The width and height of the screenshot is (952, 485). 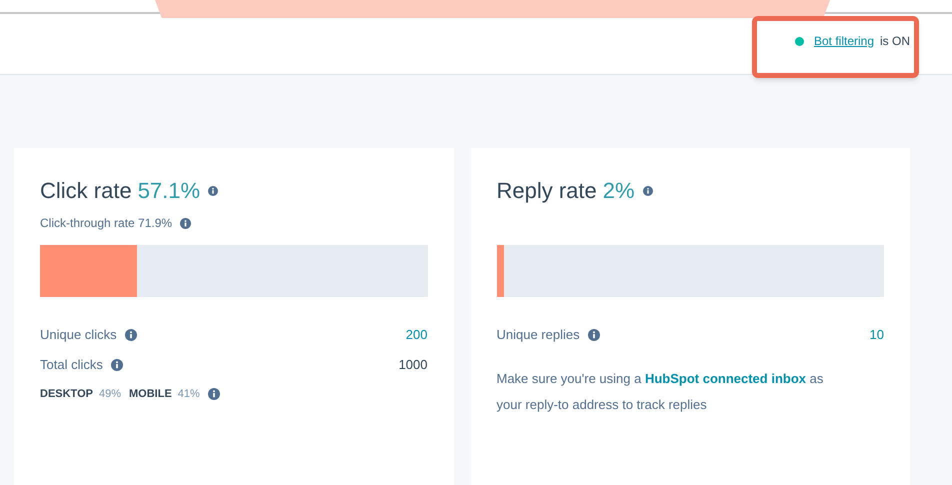 I want to click on stat-label: Unique clicks, so click(x=78, y=335).